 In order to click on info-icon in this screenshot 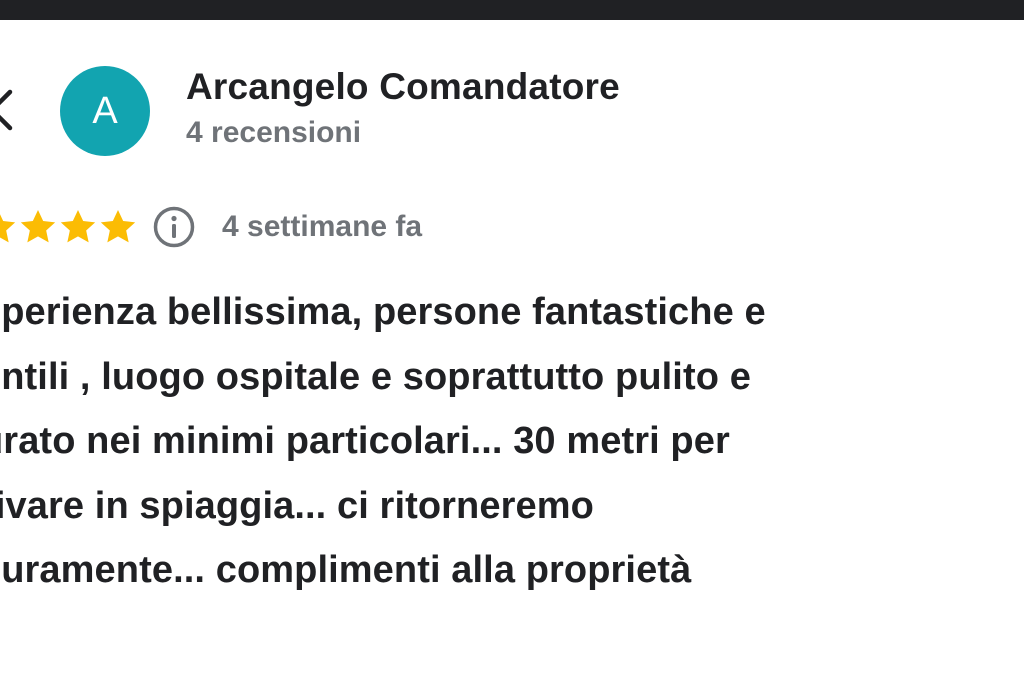, I will do `click(174, 227)`.